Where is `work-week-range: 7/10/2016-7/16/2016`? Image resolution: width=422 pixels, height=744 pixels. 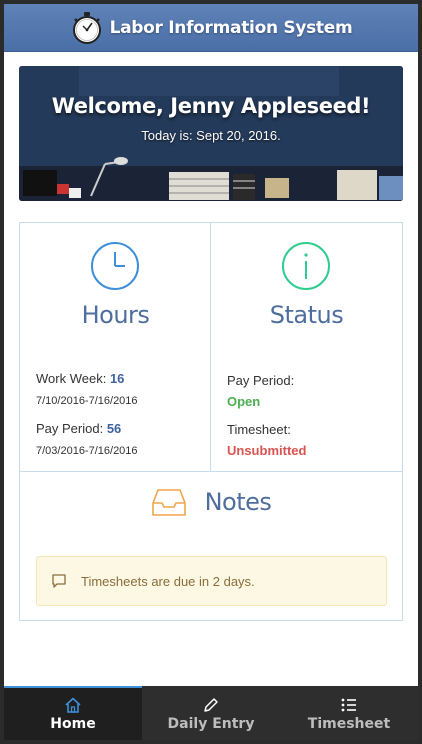 work-week-range: 7/10/2016-7/16/2016 is located at coordinates (87, 401).